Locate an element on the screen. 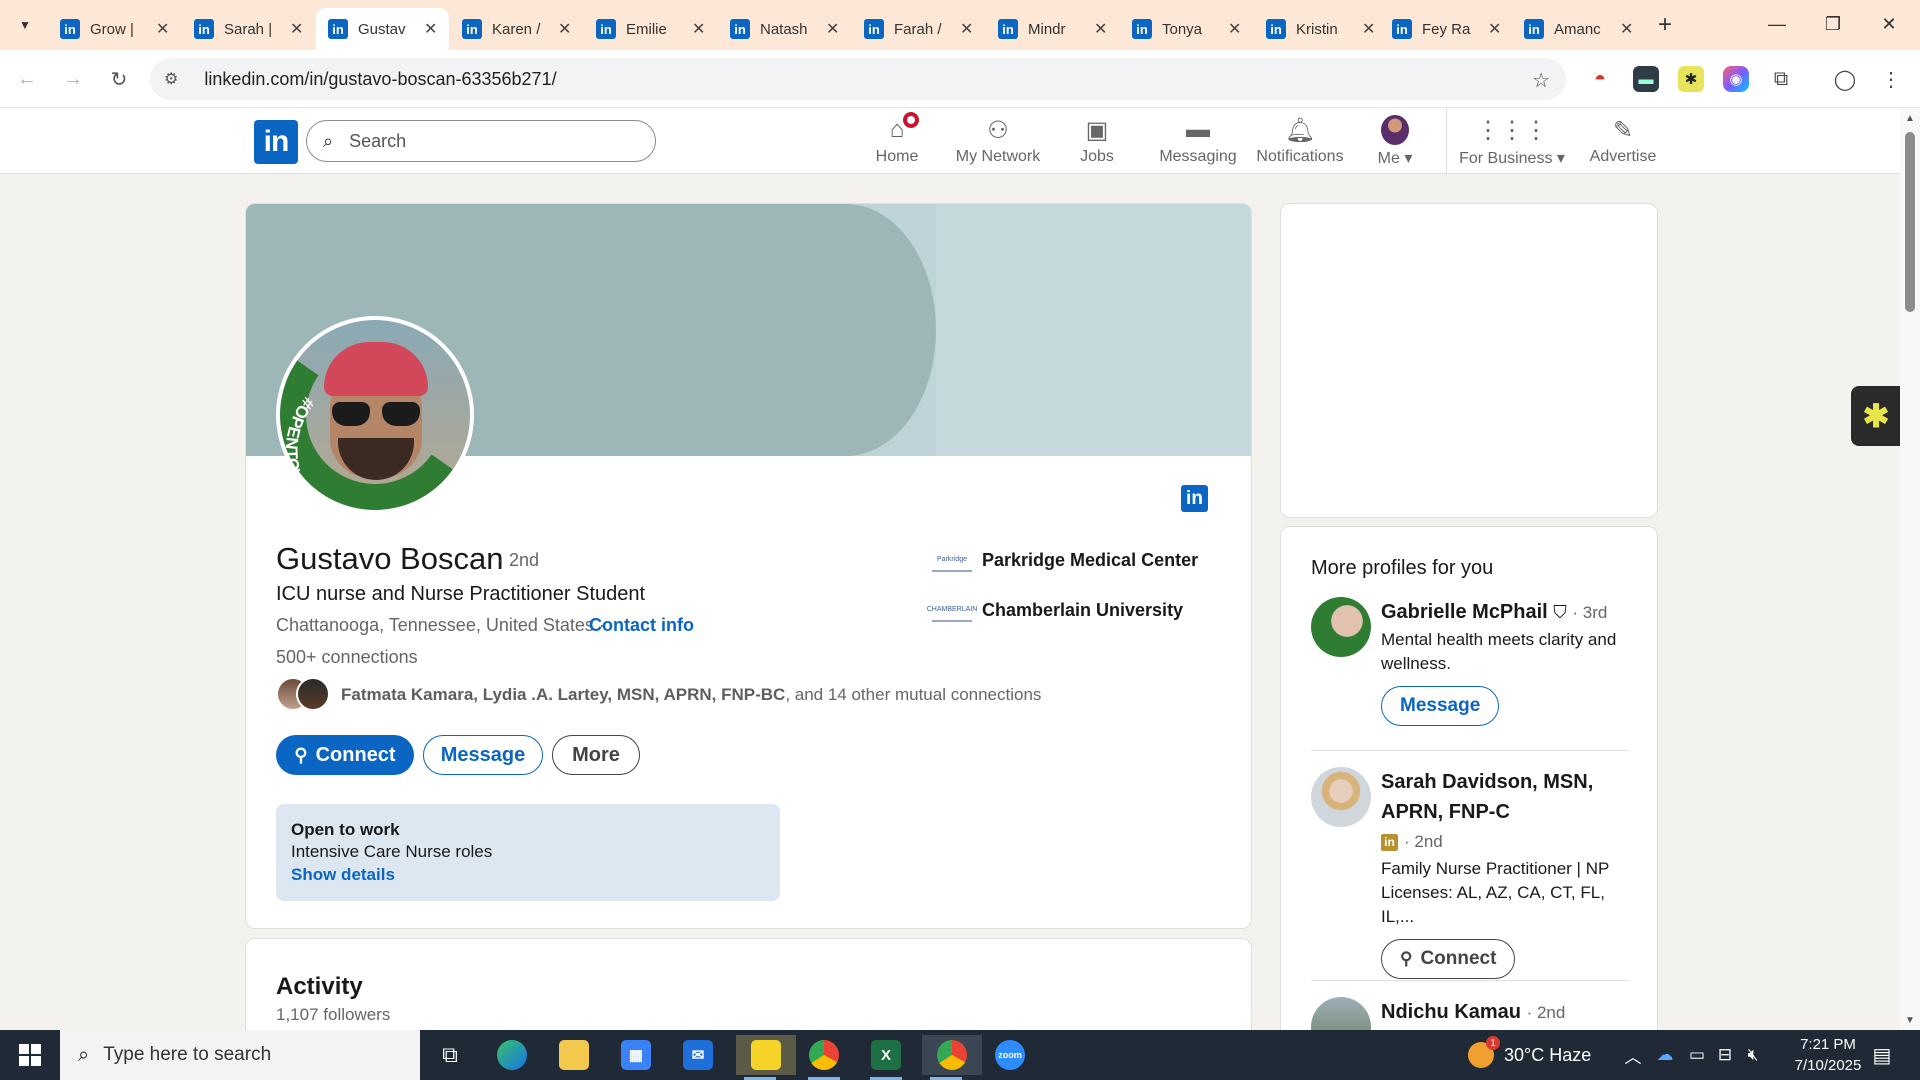  browser-tab: in Emilie ✕ is located at coordinates (650, 29).